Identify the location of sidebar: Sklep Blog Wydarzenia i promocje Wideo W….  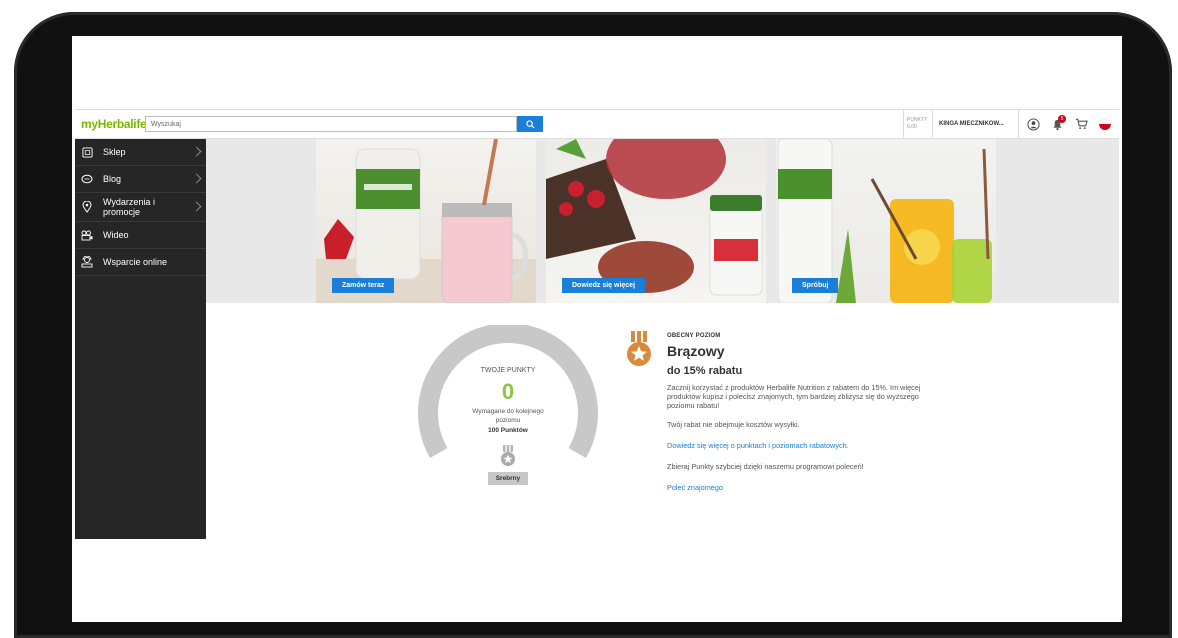
(140, 339).